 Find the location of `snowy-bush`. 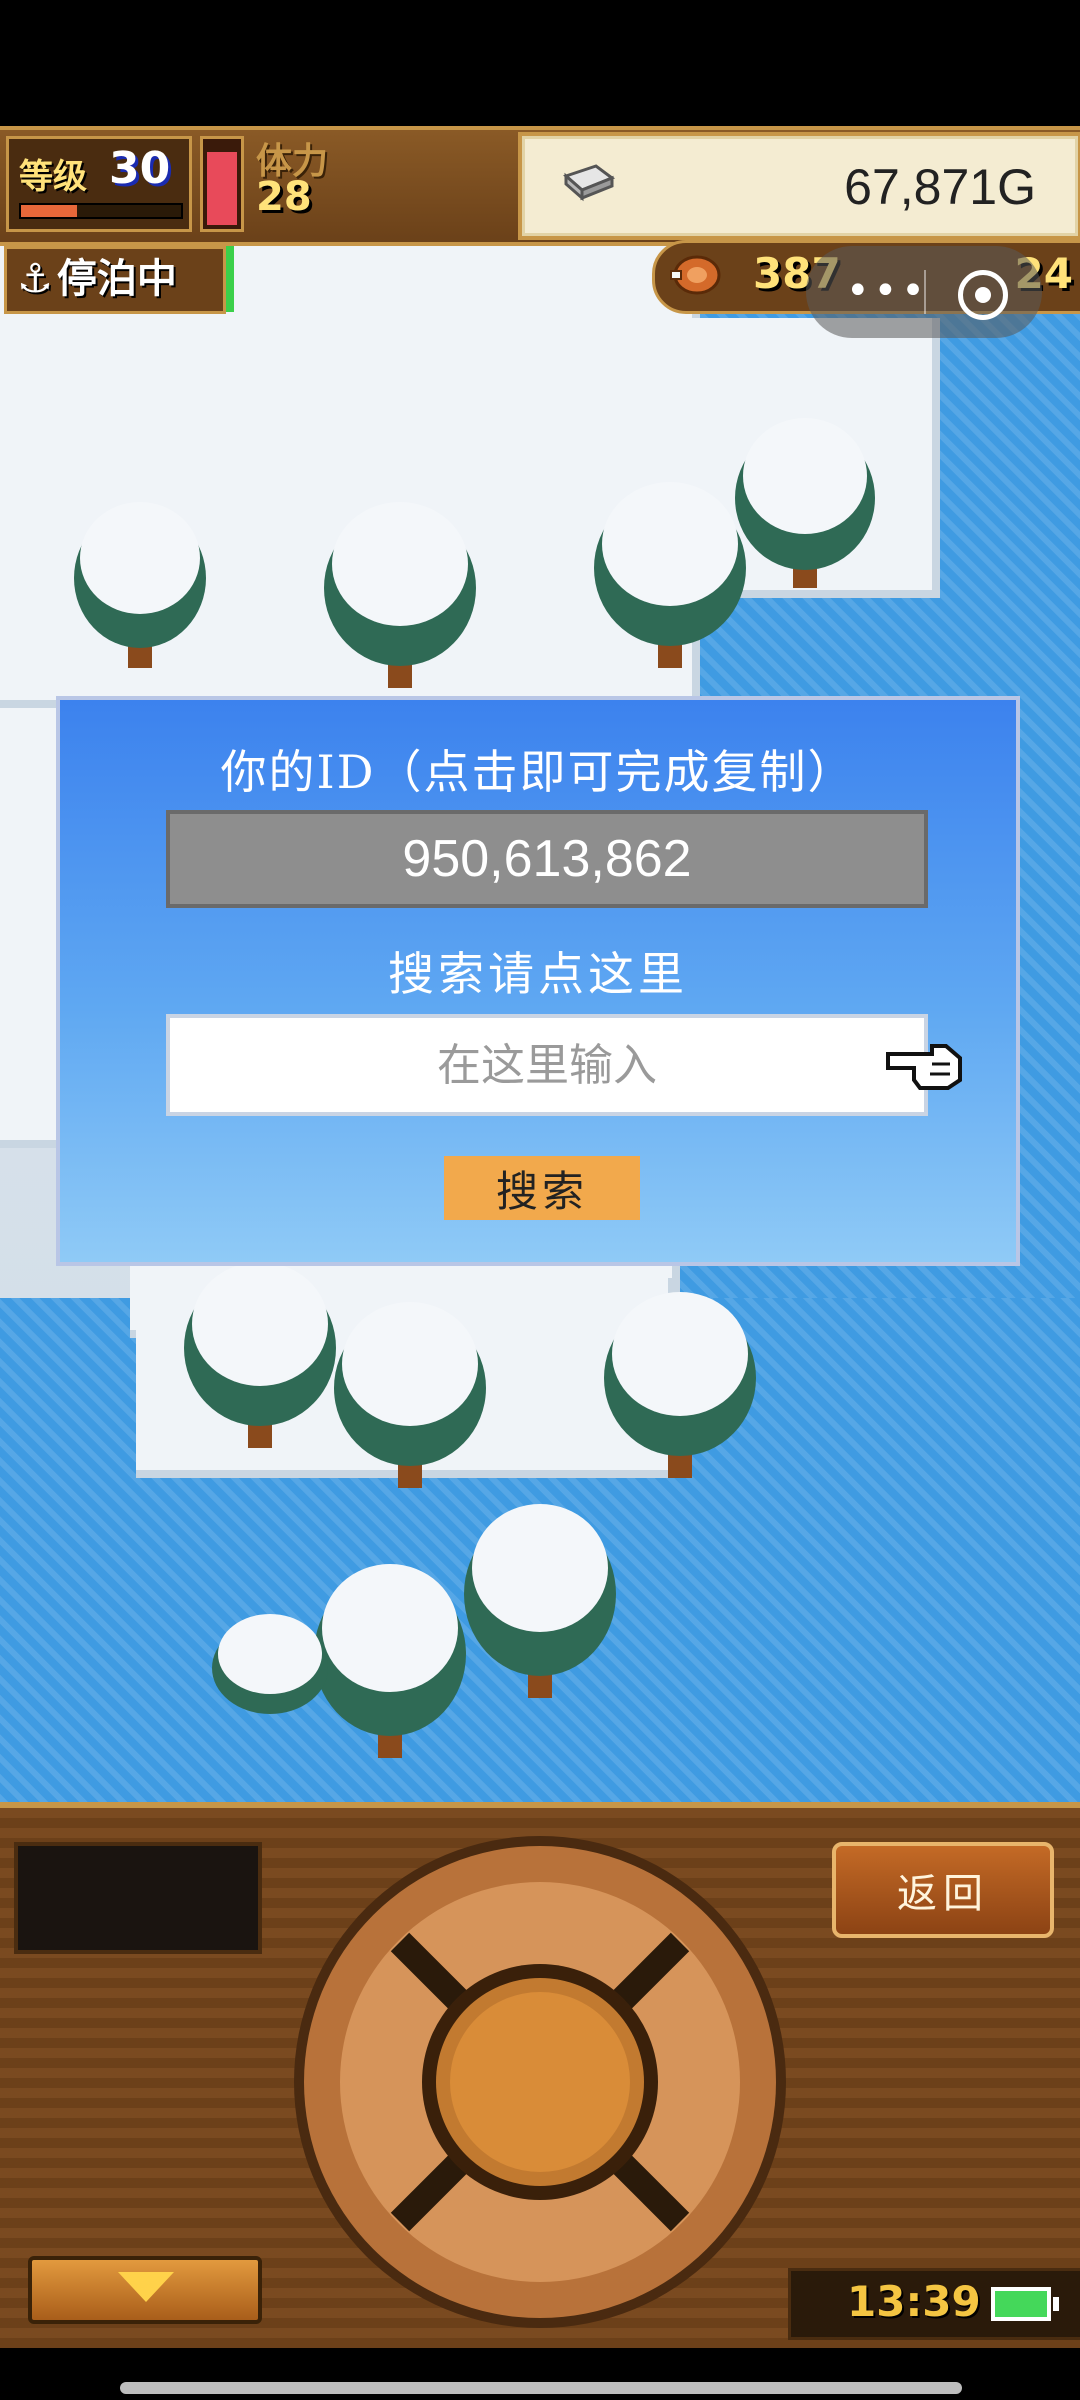

snowy-bush is located at coordinates (270, 1664).